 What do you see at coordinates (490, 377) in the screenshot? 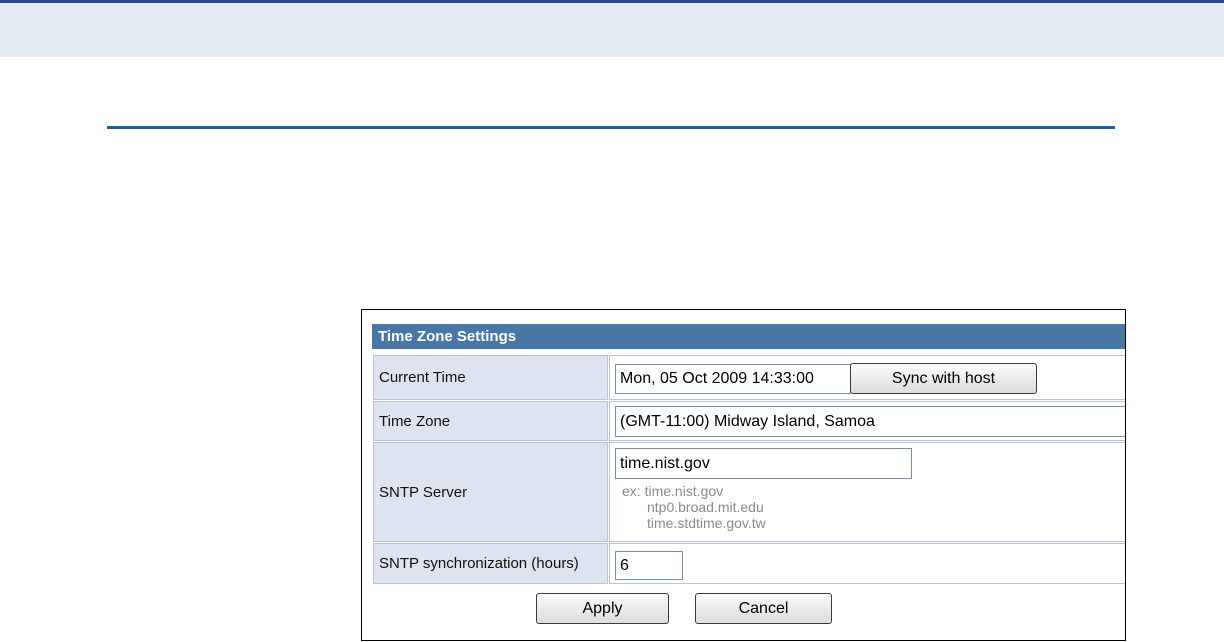
I see `current-time-label: Current Time` at bounding box center [490, 377].